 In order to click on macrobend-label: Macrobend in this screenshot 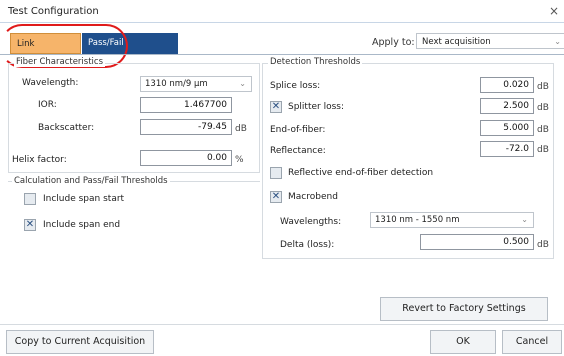, I will do `click(313, 197)`.